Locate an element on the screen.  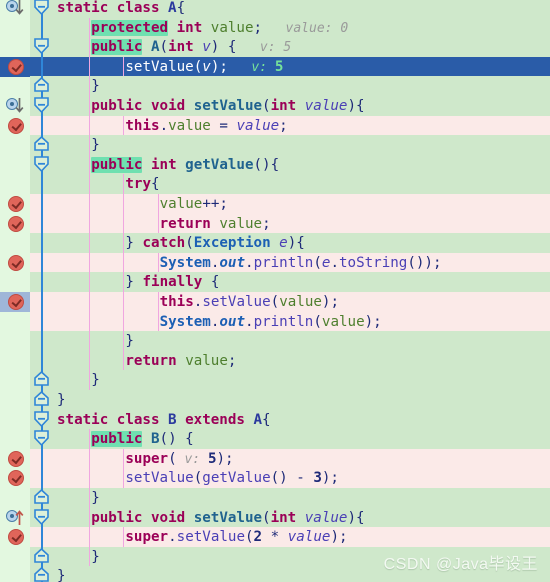
code-line: protected int value; value: 0 is located at coordinates (275, 28).